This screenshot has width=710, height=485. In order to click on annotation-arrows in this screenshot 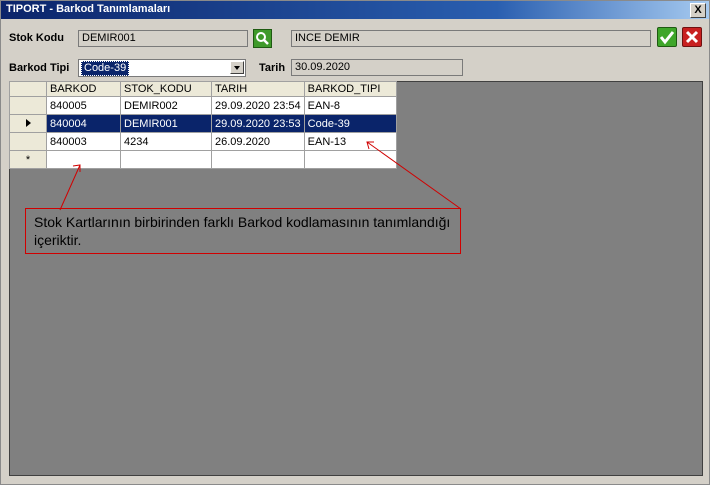, I will do `click(260, 176)`.